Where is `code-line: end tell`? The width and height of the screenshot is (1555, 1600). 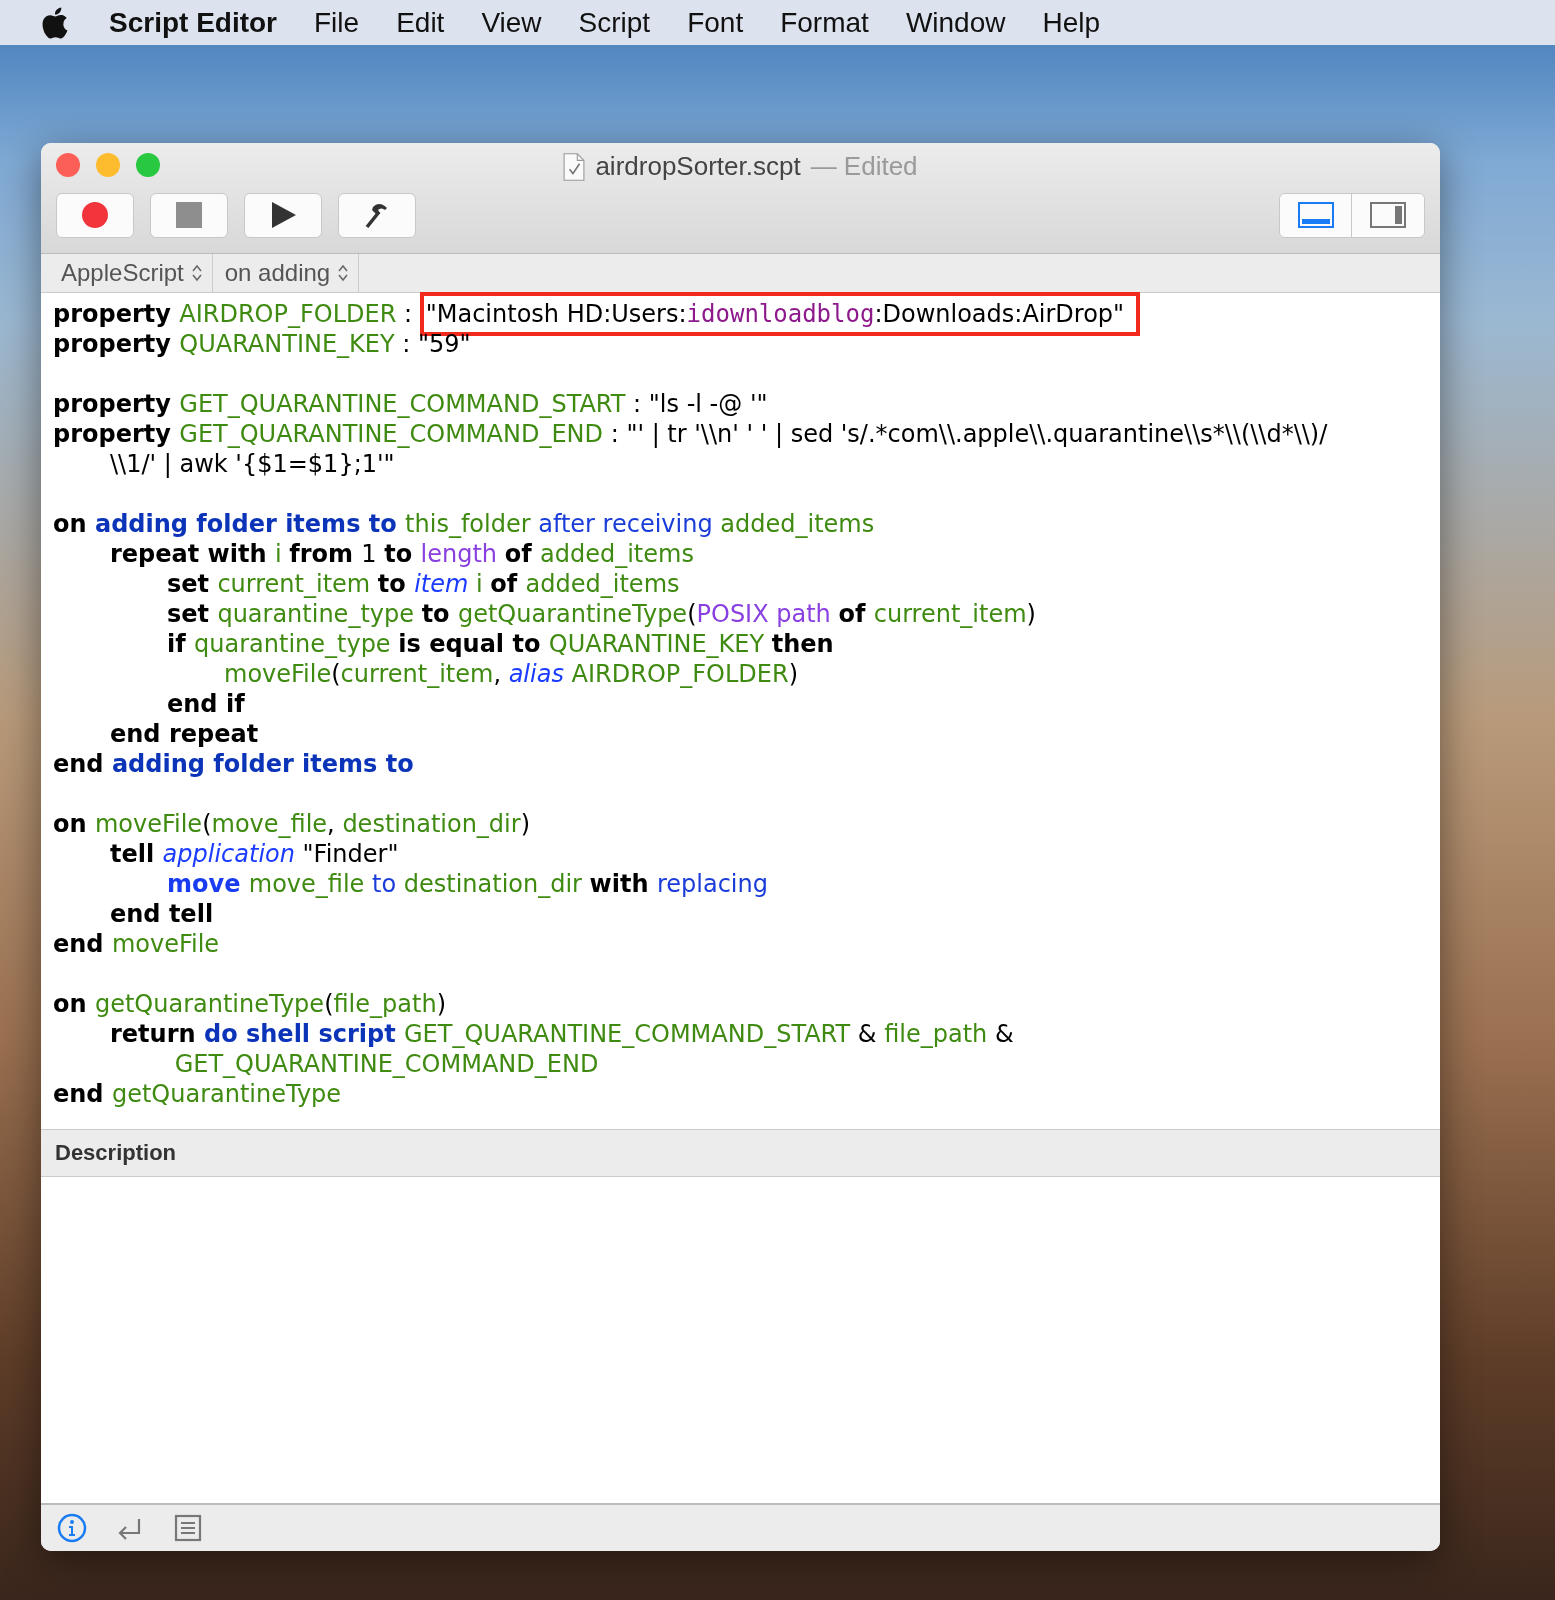
code-line: end tell is located at coordinates (162, 914).